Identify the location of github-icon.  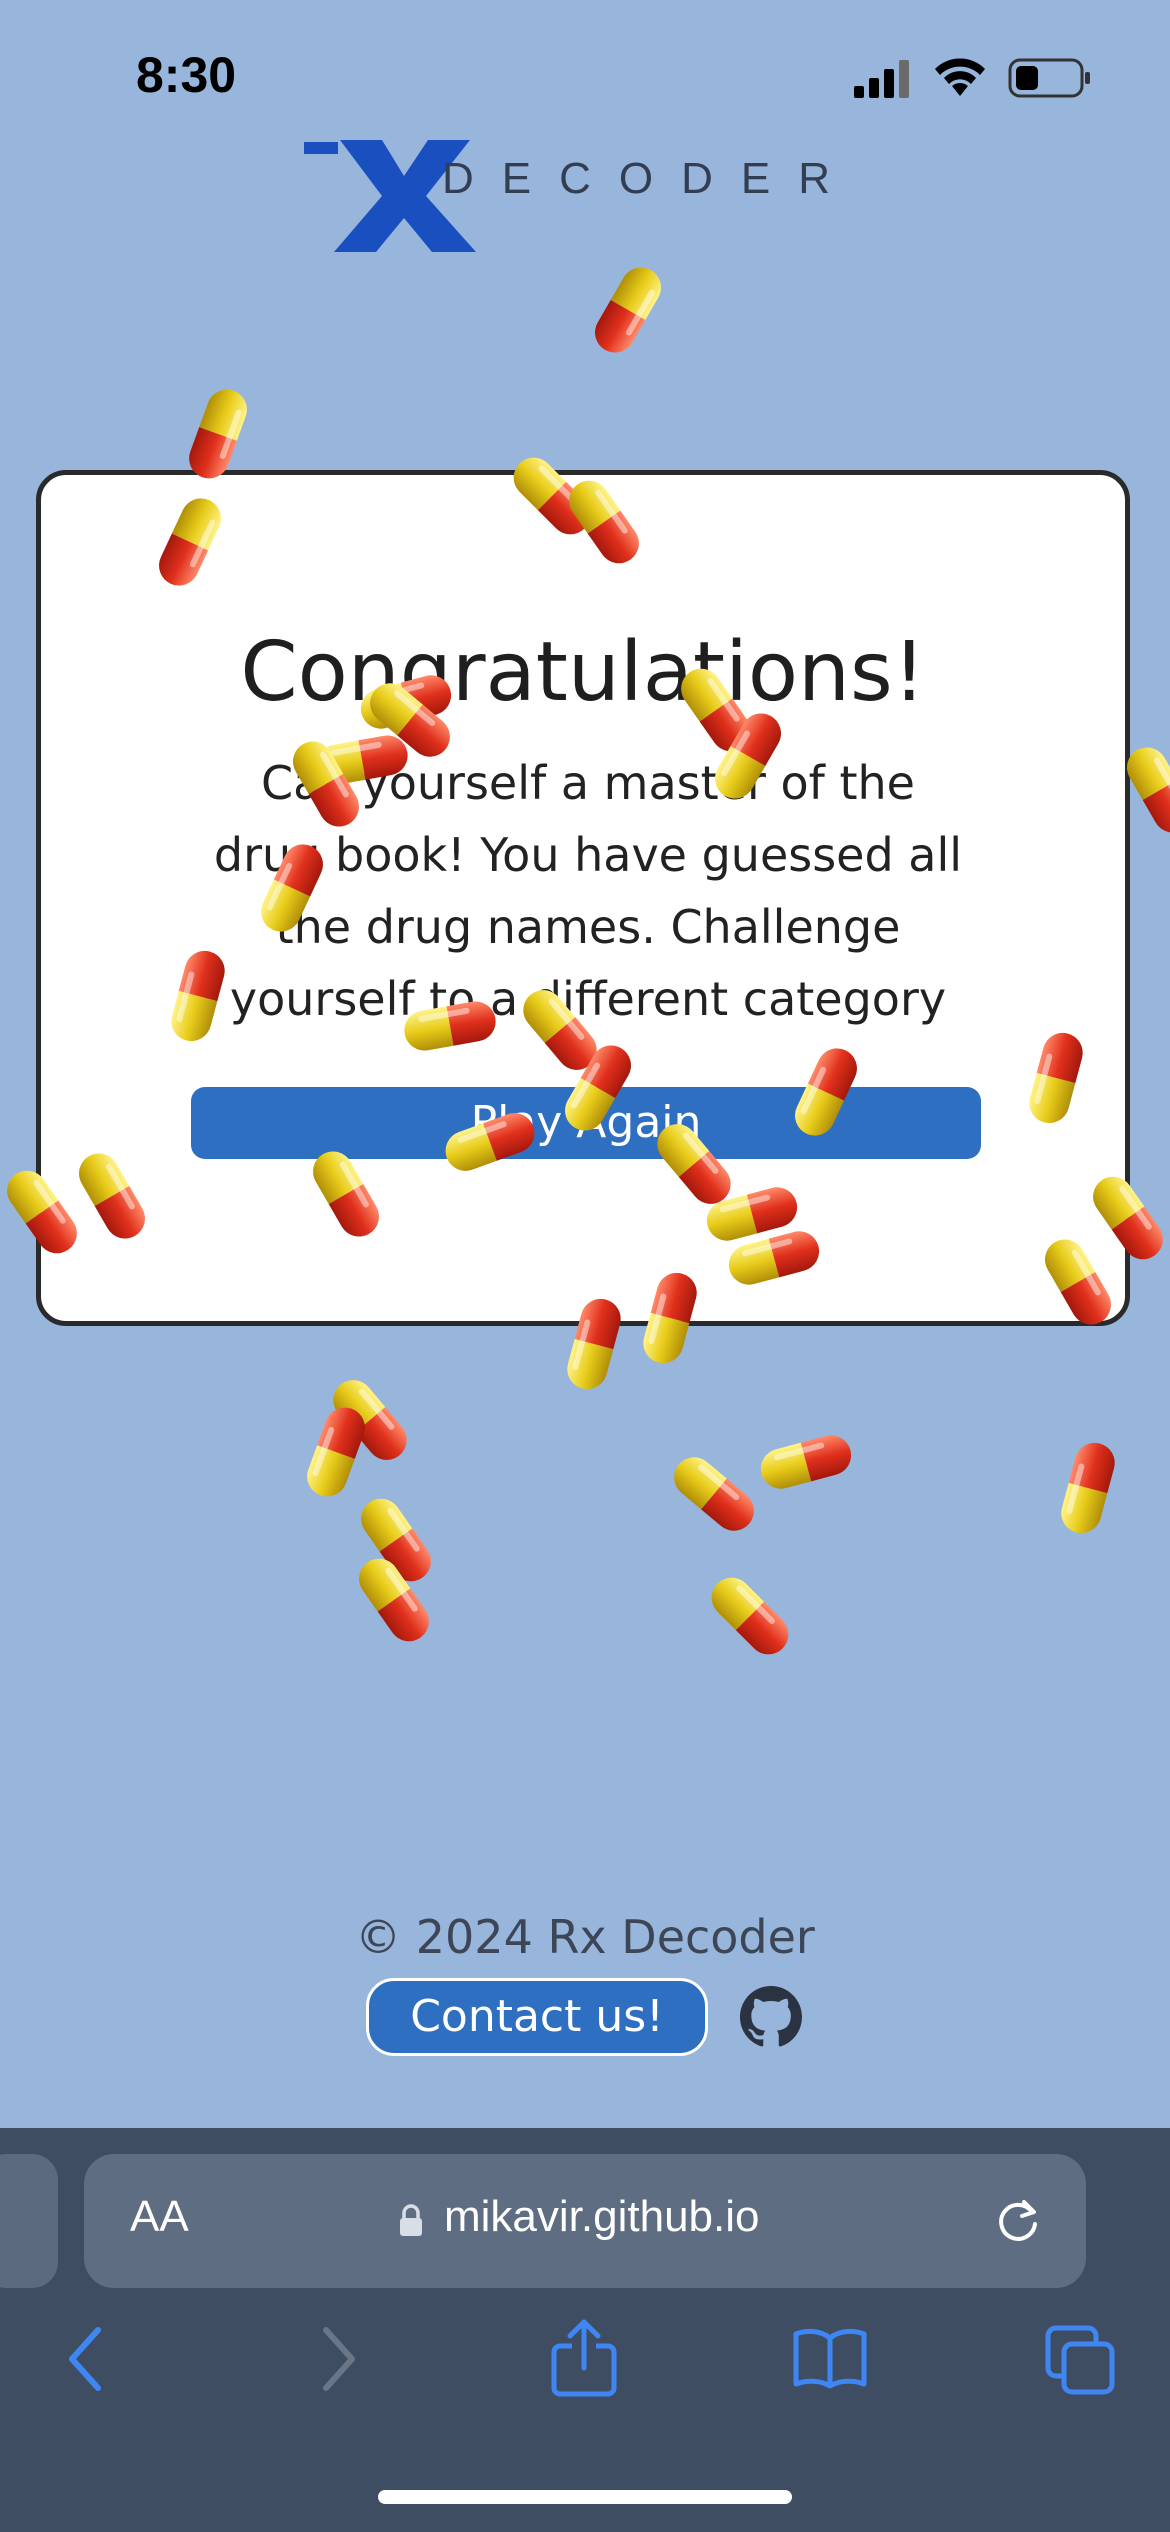
(771, 2017).